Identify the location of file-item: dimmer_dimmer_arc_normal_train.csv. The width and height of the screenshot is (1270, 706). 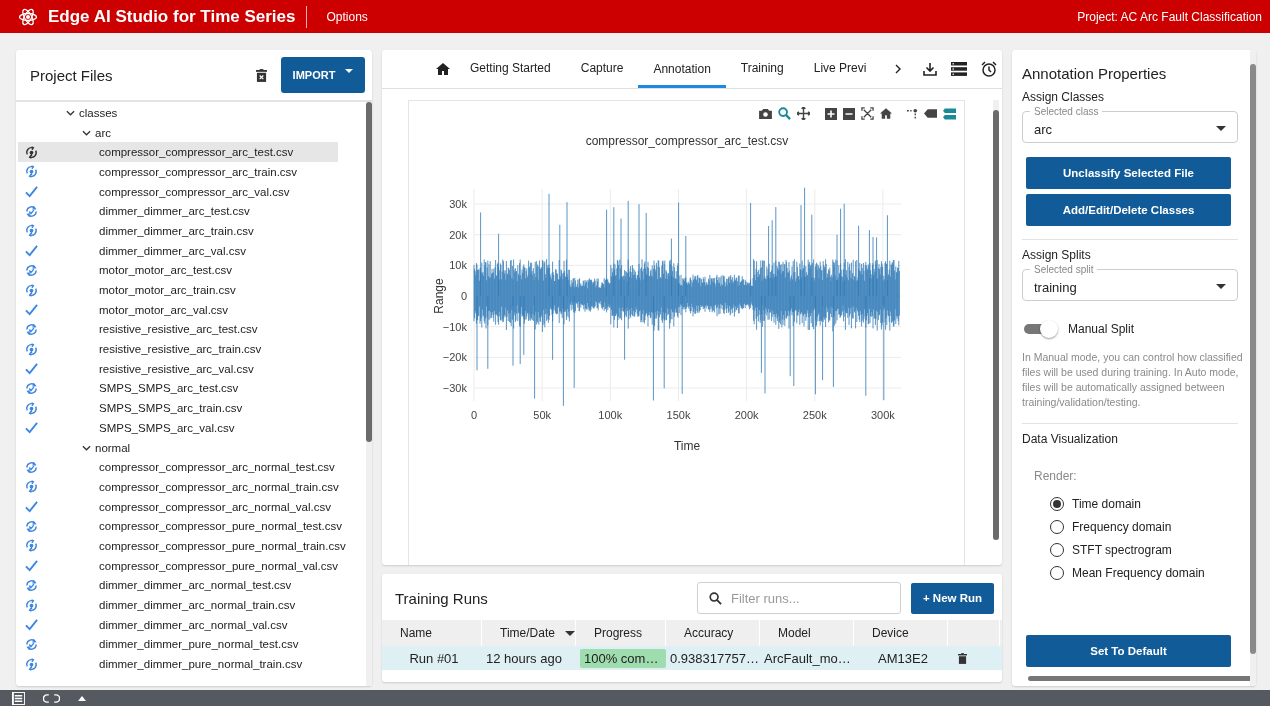
(178, 605).